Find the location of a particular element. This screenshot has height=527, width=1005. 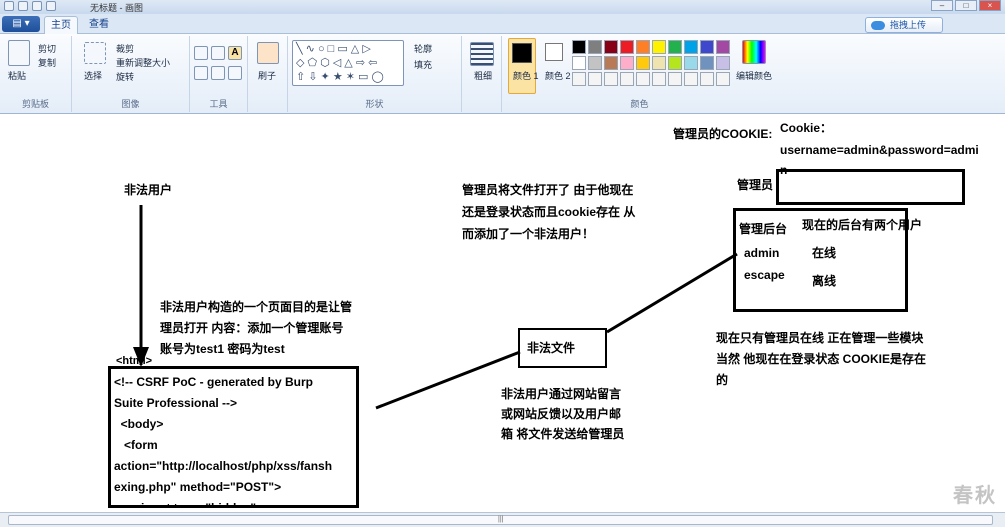

fill-button: 填充 is located at coordinates (423, 64).